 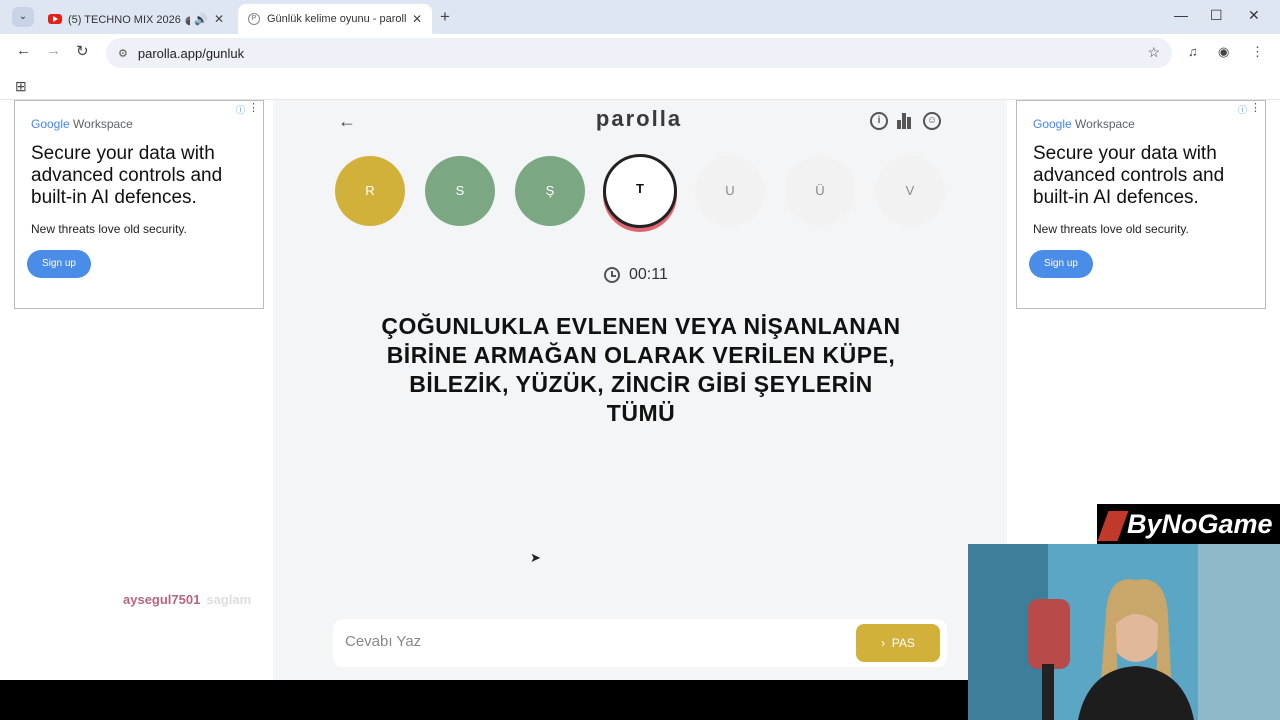 I want to click on url-text: parolla.app/gunluk, so click(x=191, y=53).